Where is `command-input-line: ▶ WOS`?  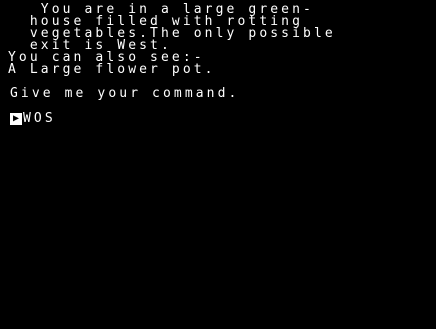 command-input-line: ▶ WOS is located at coordinates (33, 119).